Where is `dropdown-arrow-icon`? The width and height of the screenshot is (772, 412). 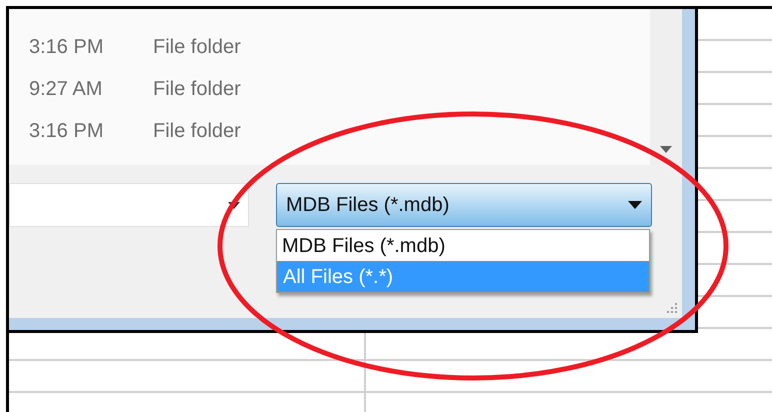
dropdown-arrow-icon is located at coordinates (635, 205).